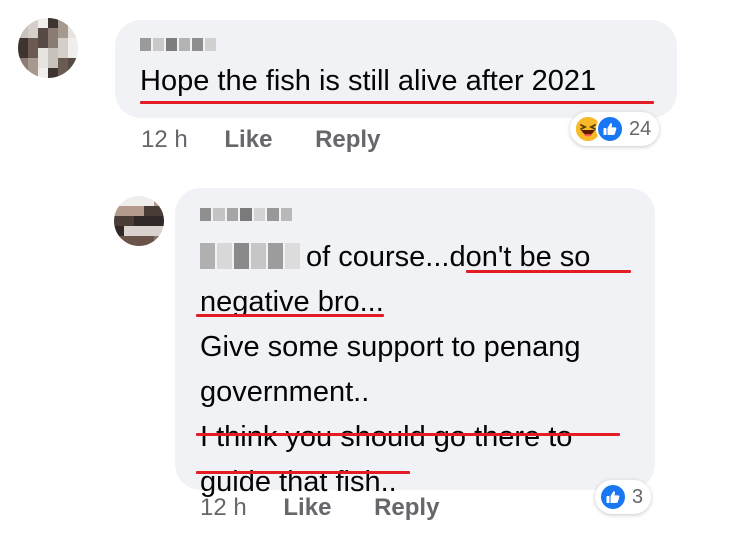  What do you see at coordinates (448, 257) in the screenshot?
I see `reply-text-line: of course...don't be so` at bounding box center [448, 257].